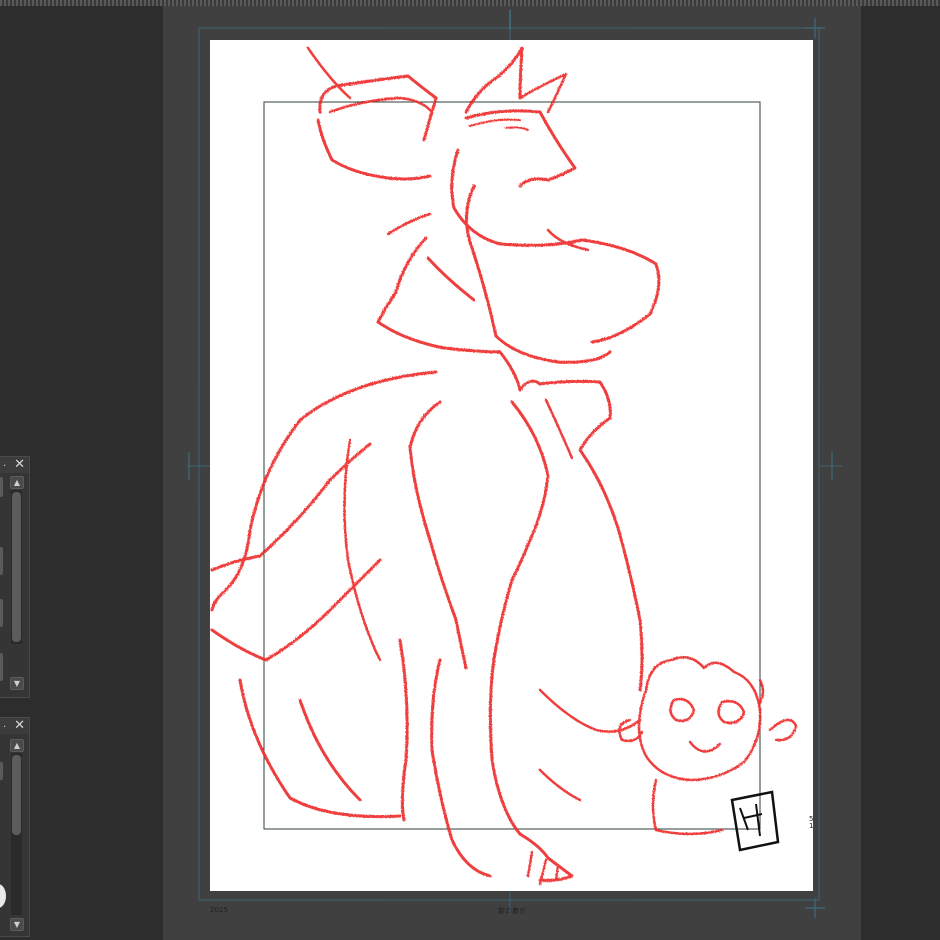 This screenshot has height=940, width=940. I want to click on footer-page-bottom: 1, so click(811, 826).